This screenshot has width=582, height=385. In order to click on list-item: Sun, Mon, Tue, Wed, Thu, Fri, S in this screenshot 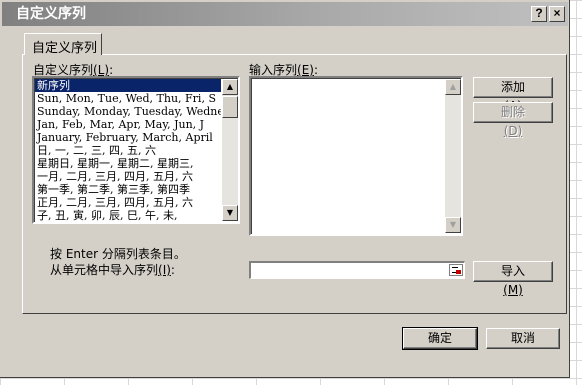, I will do `click(128, 98)`.